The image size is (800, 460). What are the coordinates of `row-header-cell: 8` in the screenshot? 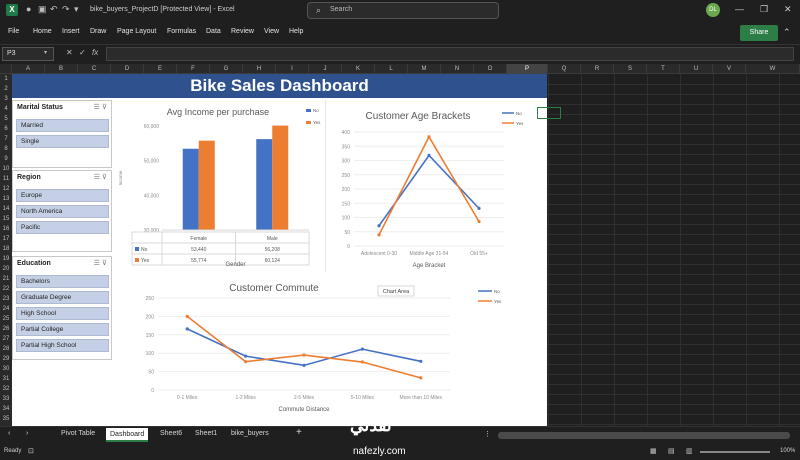 It's located at (6, 149).